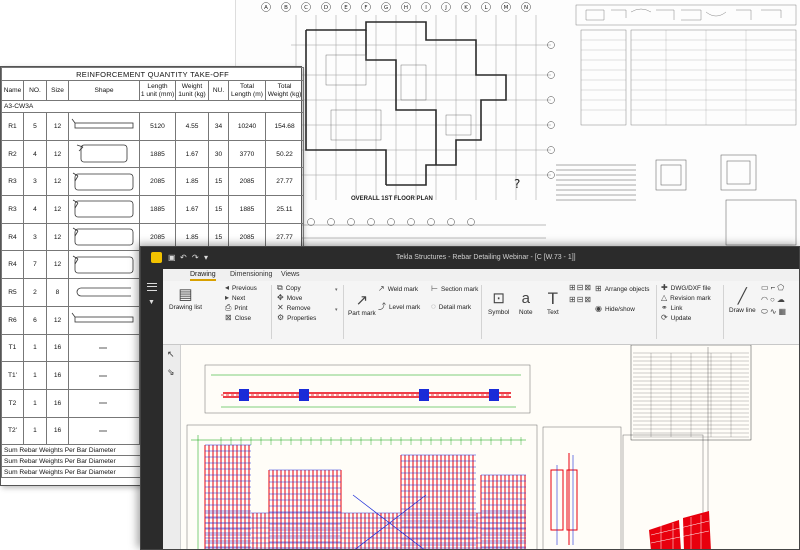 The image size is (800, 550). What do you see at coordinates (183, 257) in the screenshot?
I see `undo-icon: ↶` at bounding box center [183, 257].